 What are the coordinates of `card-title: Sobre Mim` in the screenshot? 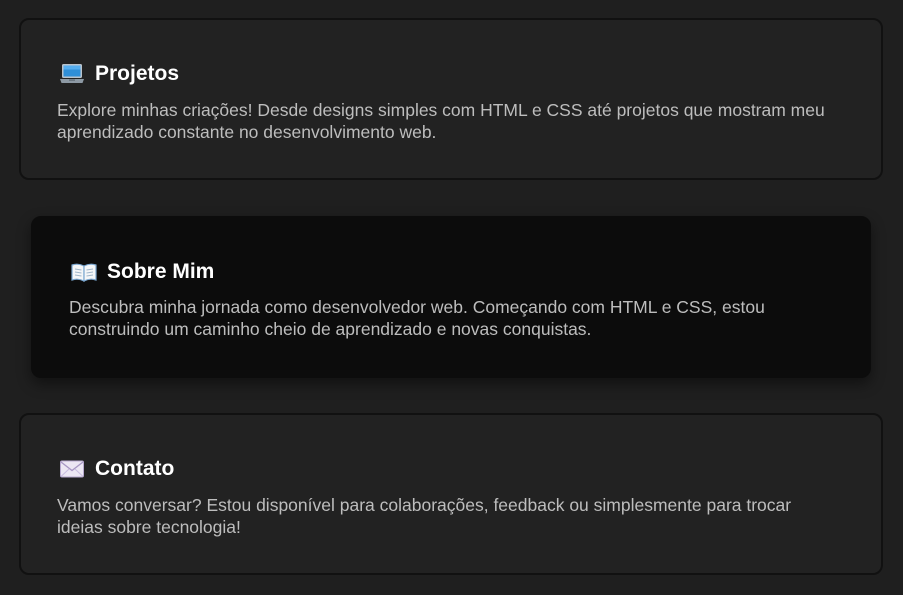 It's located at (161, 271).